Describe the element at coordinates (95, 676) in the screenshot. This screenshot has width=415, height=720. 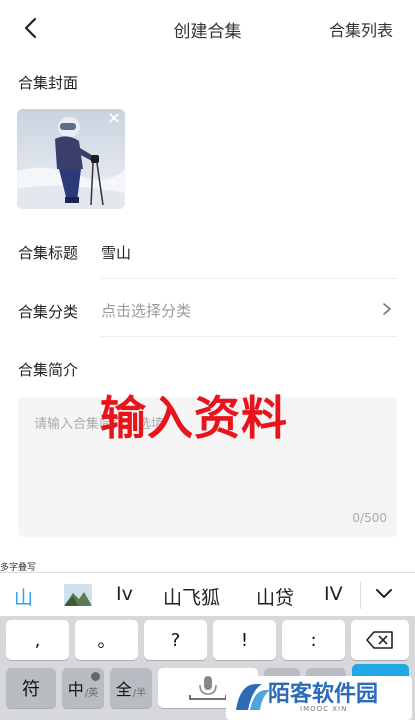
I see `indicator-dot` at that location.